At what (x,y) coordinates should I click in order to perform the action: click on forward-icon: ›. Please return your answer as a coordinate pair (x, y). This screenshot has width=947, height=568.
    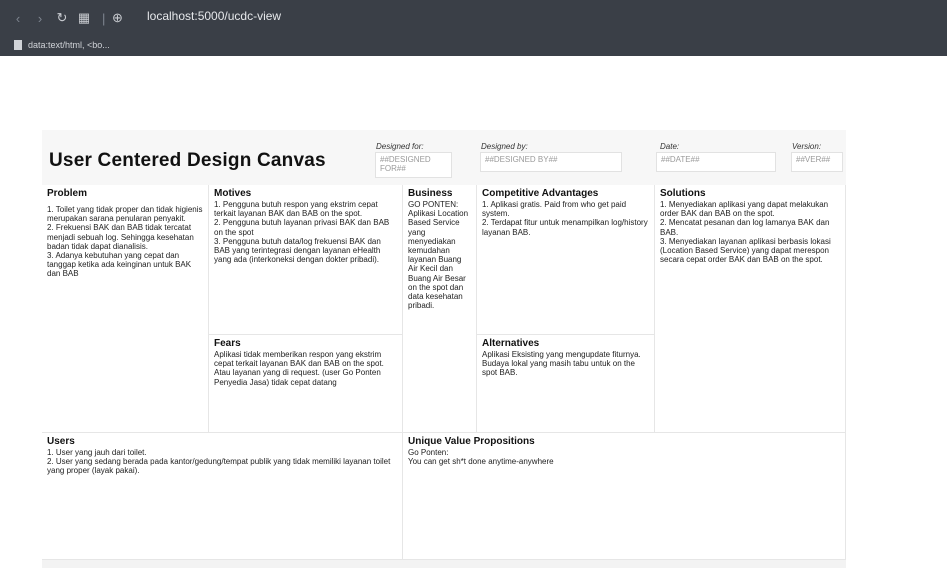
    Looking at the image, I should click on (40, 18).